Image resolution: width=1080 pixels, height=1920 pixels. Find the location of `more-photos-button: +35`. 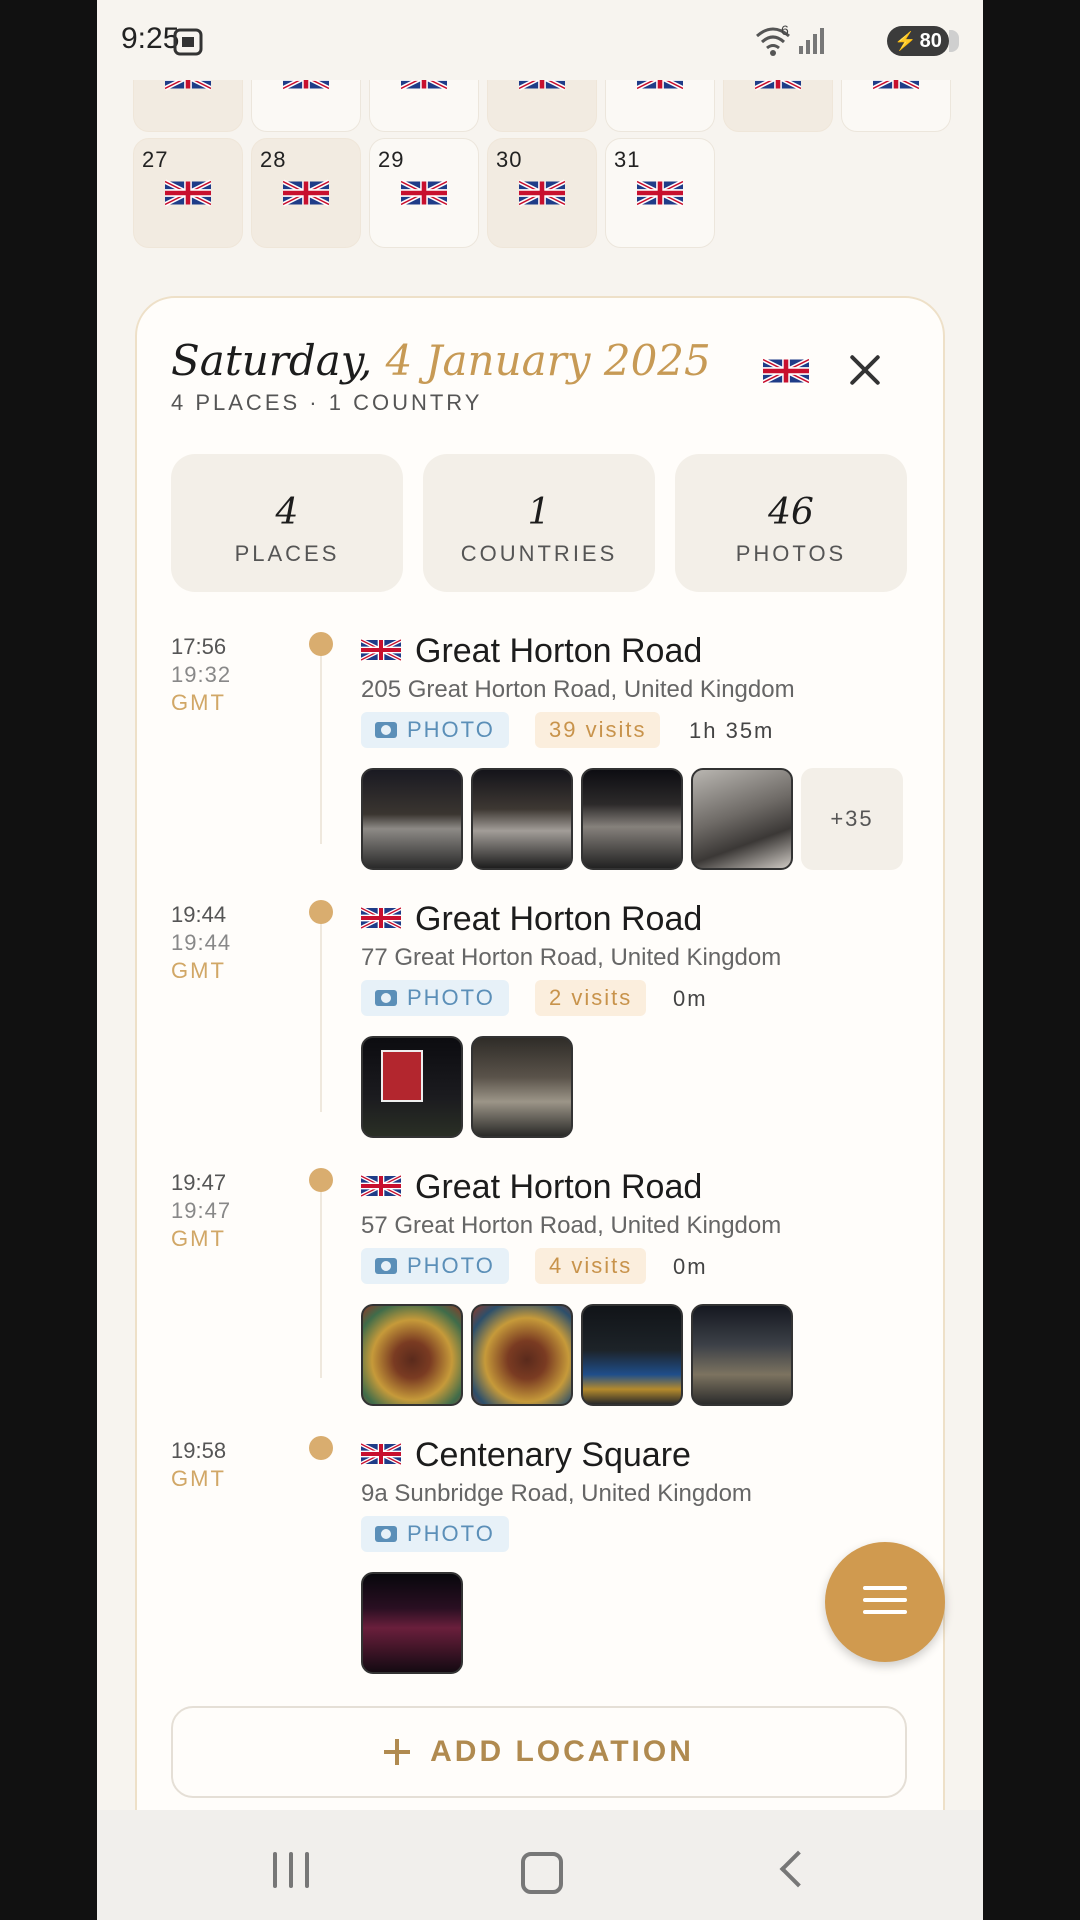

more-photos-button: +35 is located at coordinates (852, 819).